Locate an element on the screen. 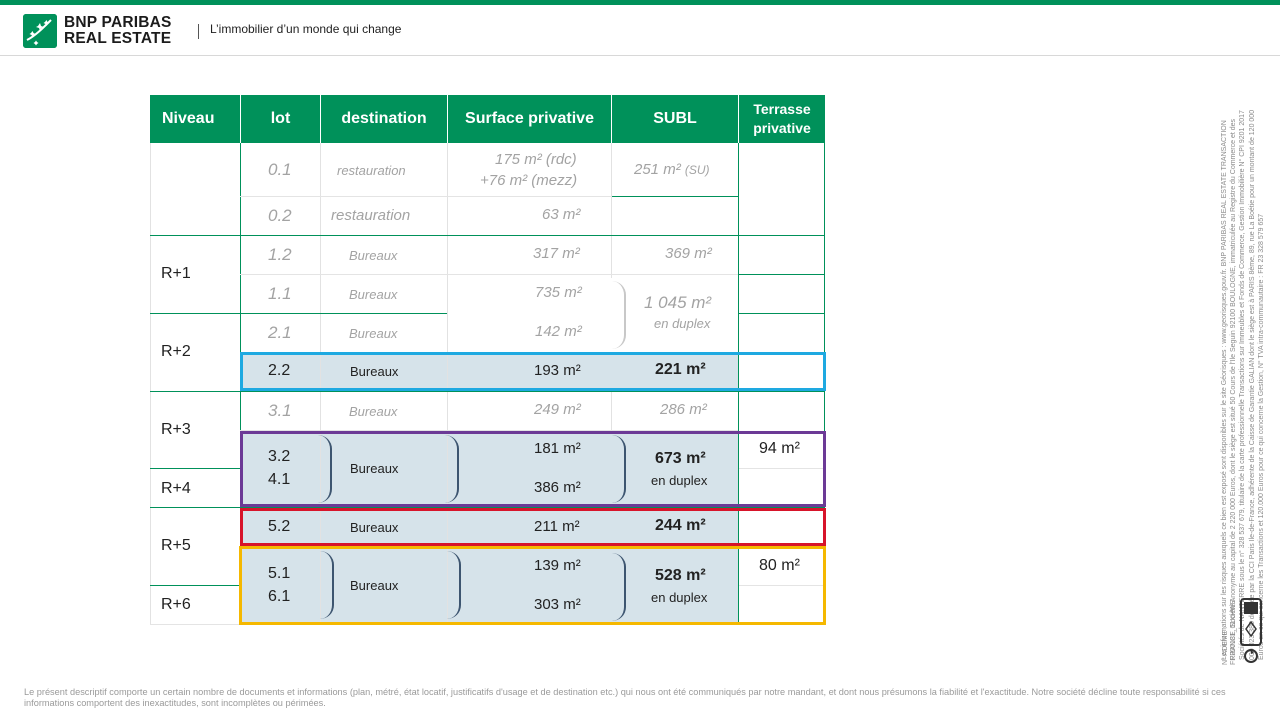 The height and width of the screenshot is (720, 1280). subl: 369 m² is located at coordinates (688, 253).